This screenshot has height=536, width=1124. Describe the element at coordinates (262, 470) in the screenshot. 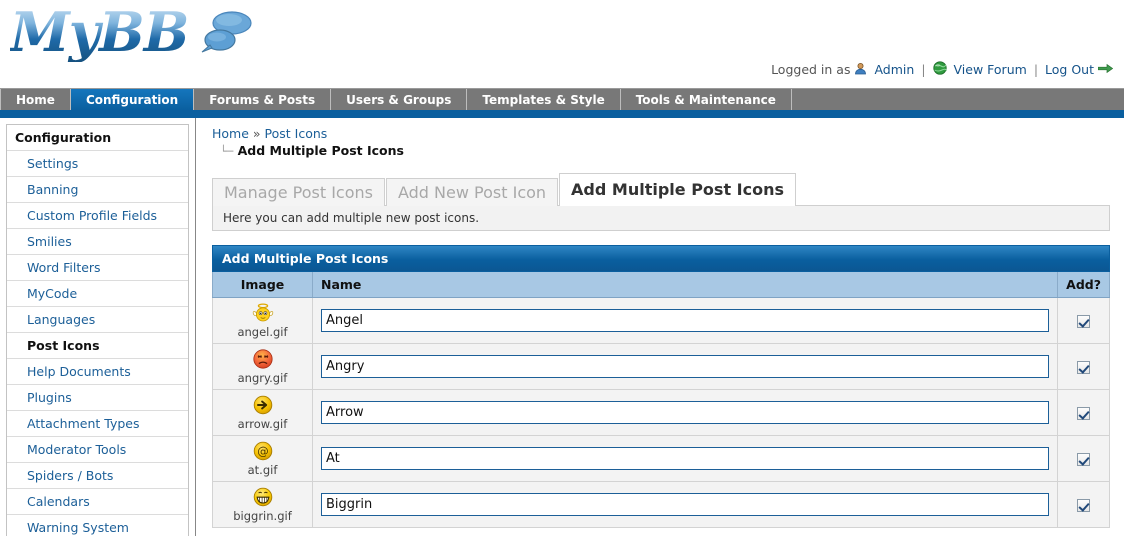

I see `row-image-filename: at.gif` at that location.